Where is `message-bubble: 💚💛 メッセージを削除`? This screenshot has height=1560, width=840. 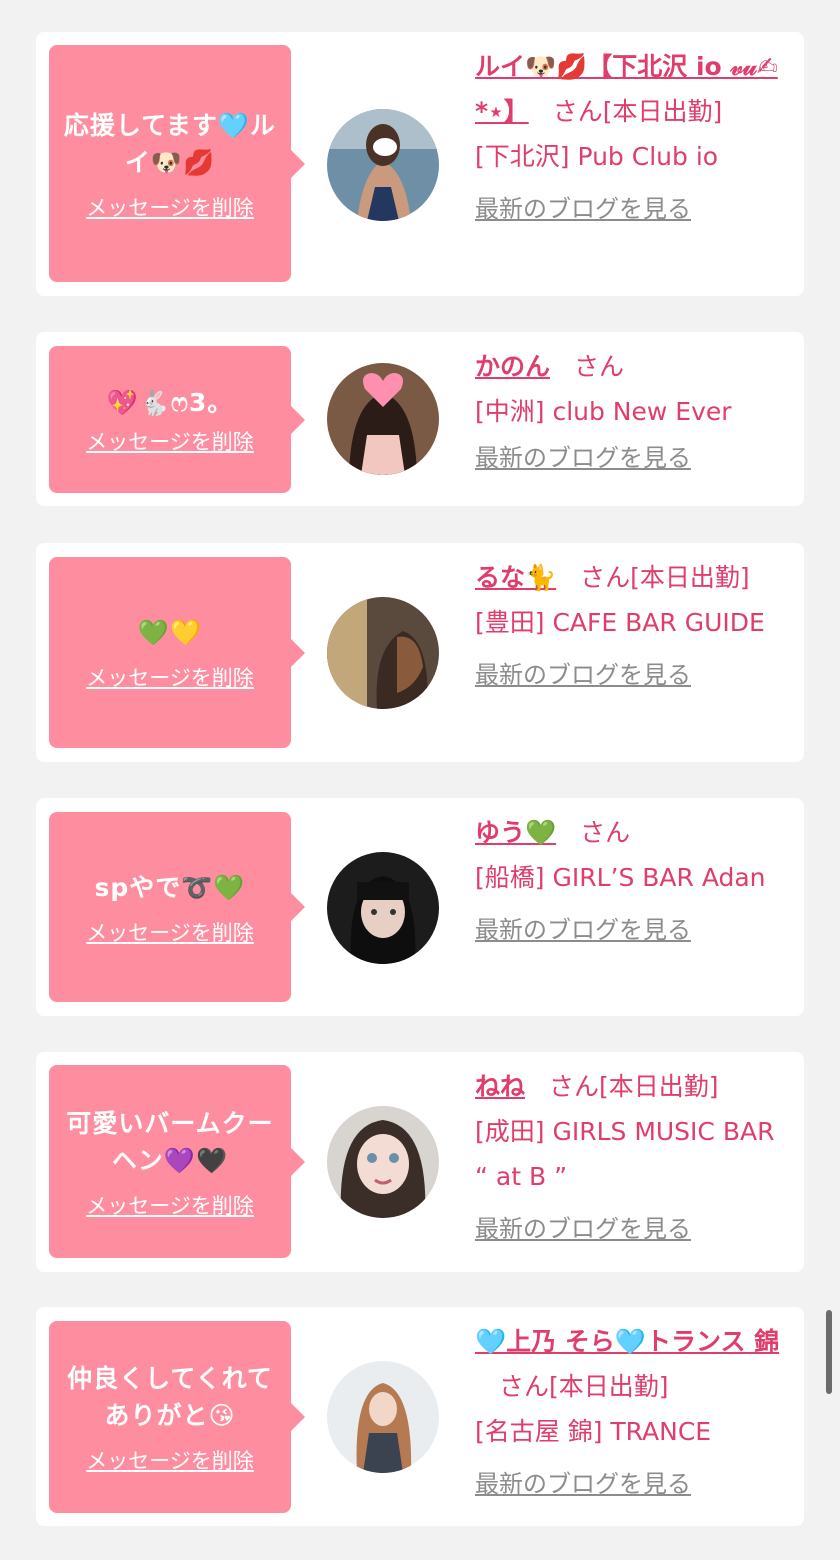 message-bubble: 💚💛 メッセージを削除 is located at coordinates (177, 652).